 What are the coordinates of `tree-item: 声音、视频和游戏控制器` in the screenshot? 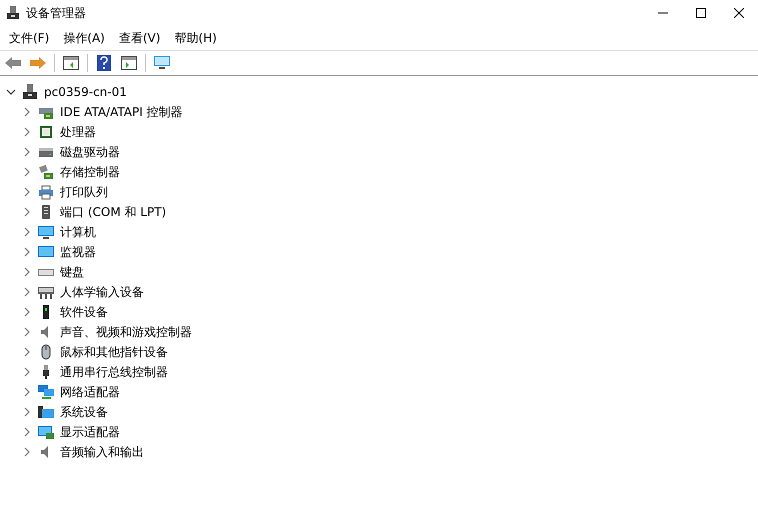 It's located at (126, 332).